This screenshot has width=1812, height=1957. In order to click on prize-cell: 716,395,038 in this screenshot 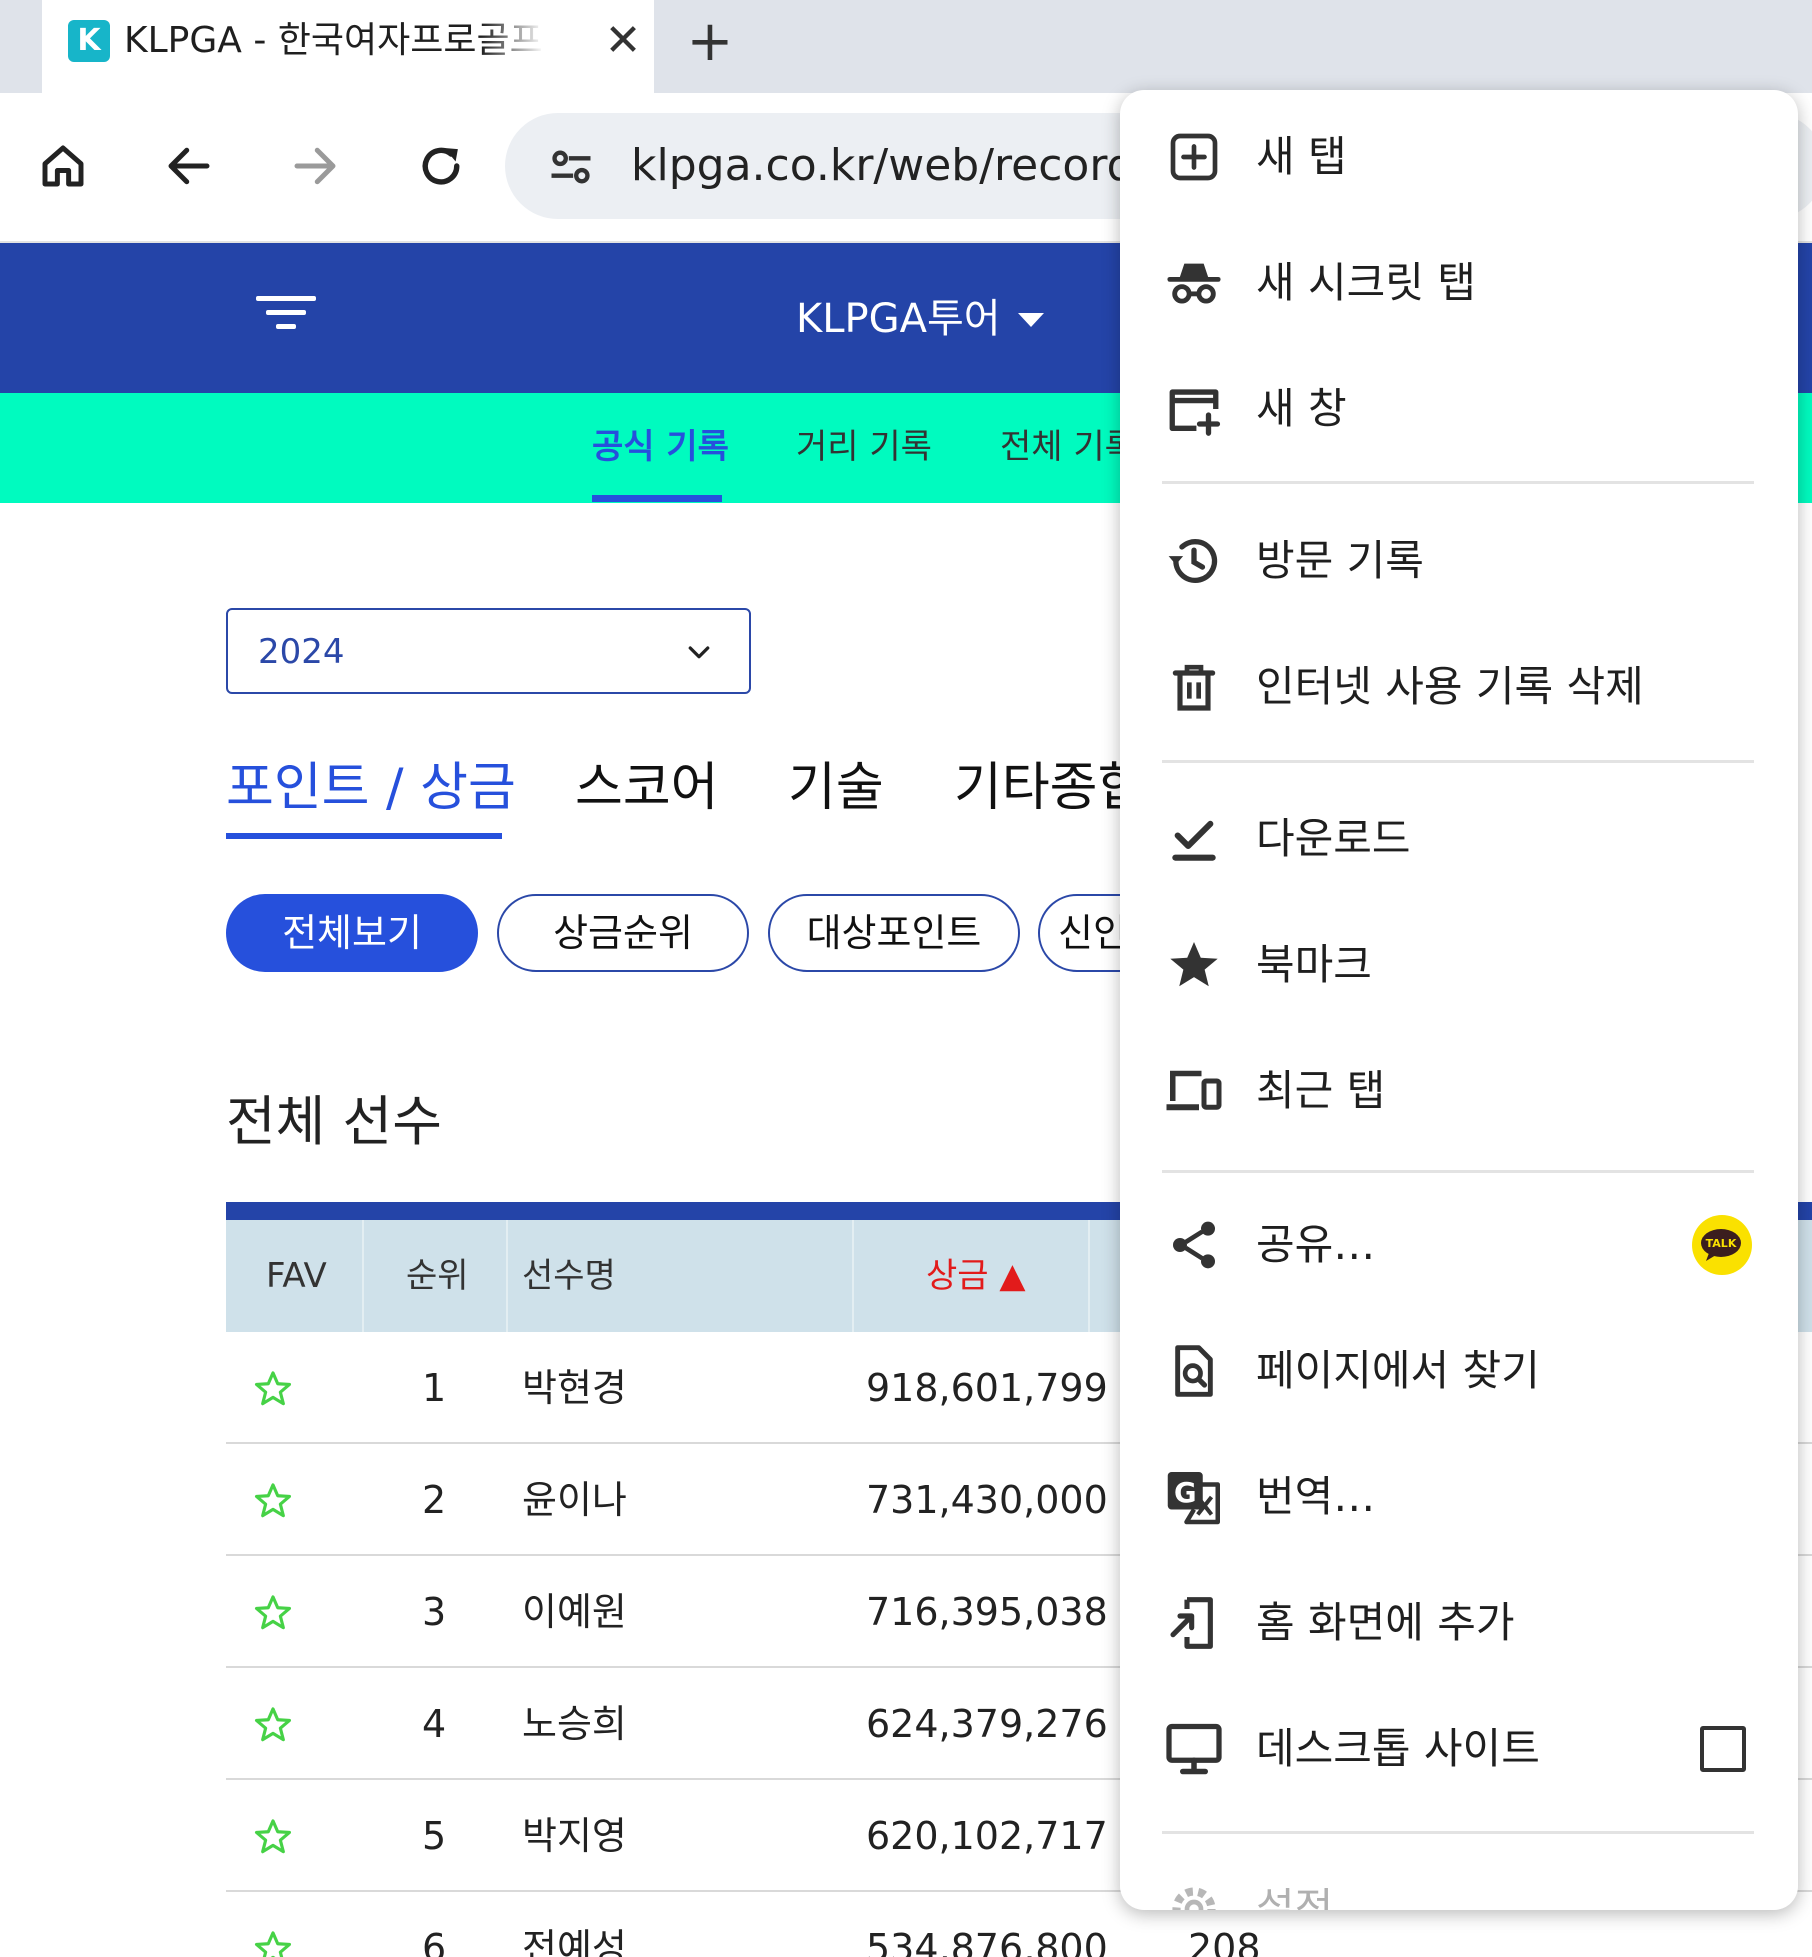, I will do `click(987, 1612)`.